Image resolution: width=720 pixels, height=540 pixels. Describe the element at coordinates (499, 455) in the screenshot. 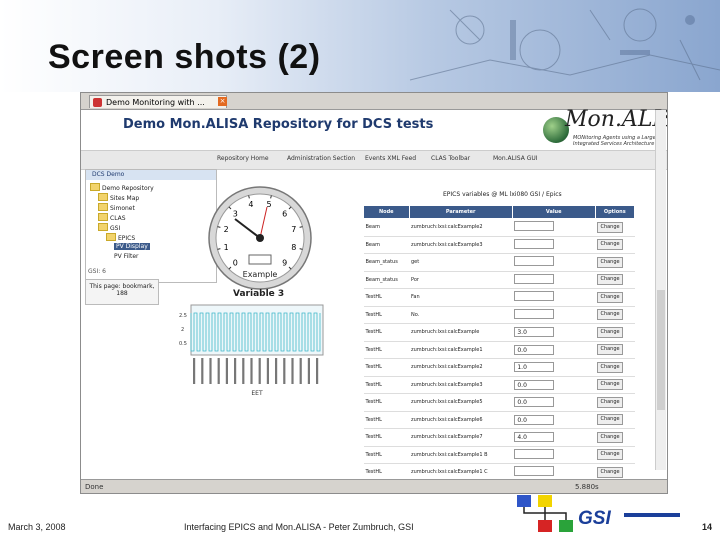

I see `table-row: TestHL zumbruch:lxsi:calcExample1 B Change` at that location.